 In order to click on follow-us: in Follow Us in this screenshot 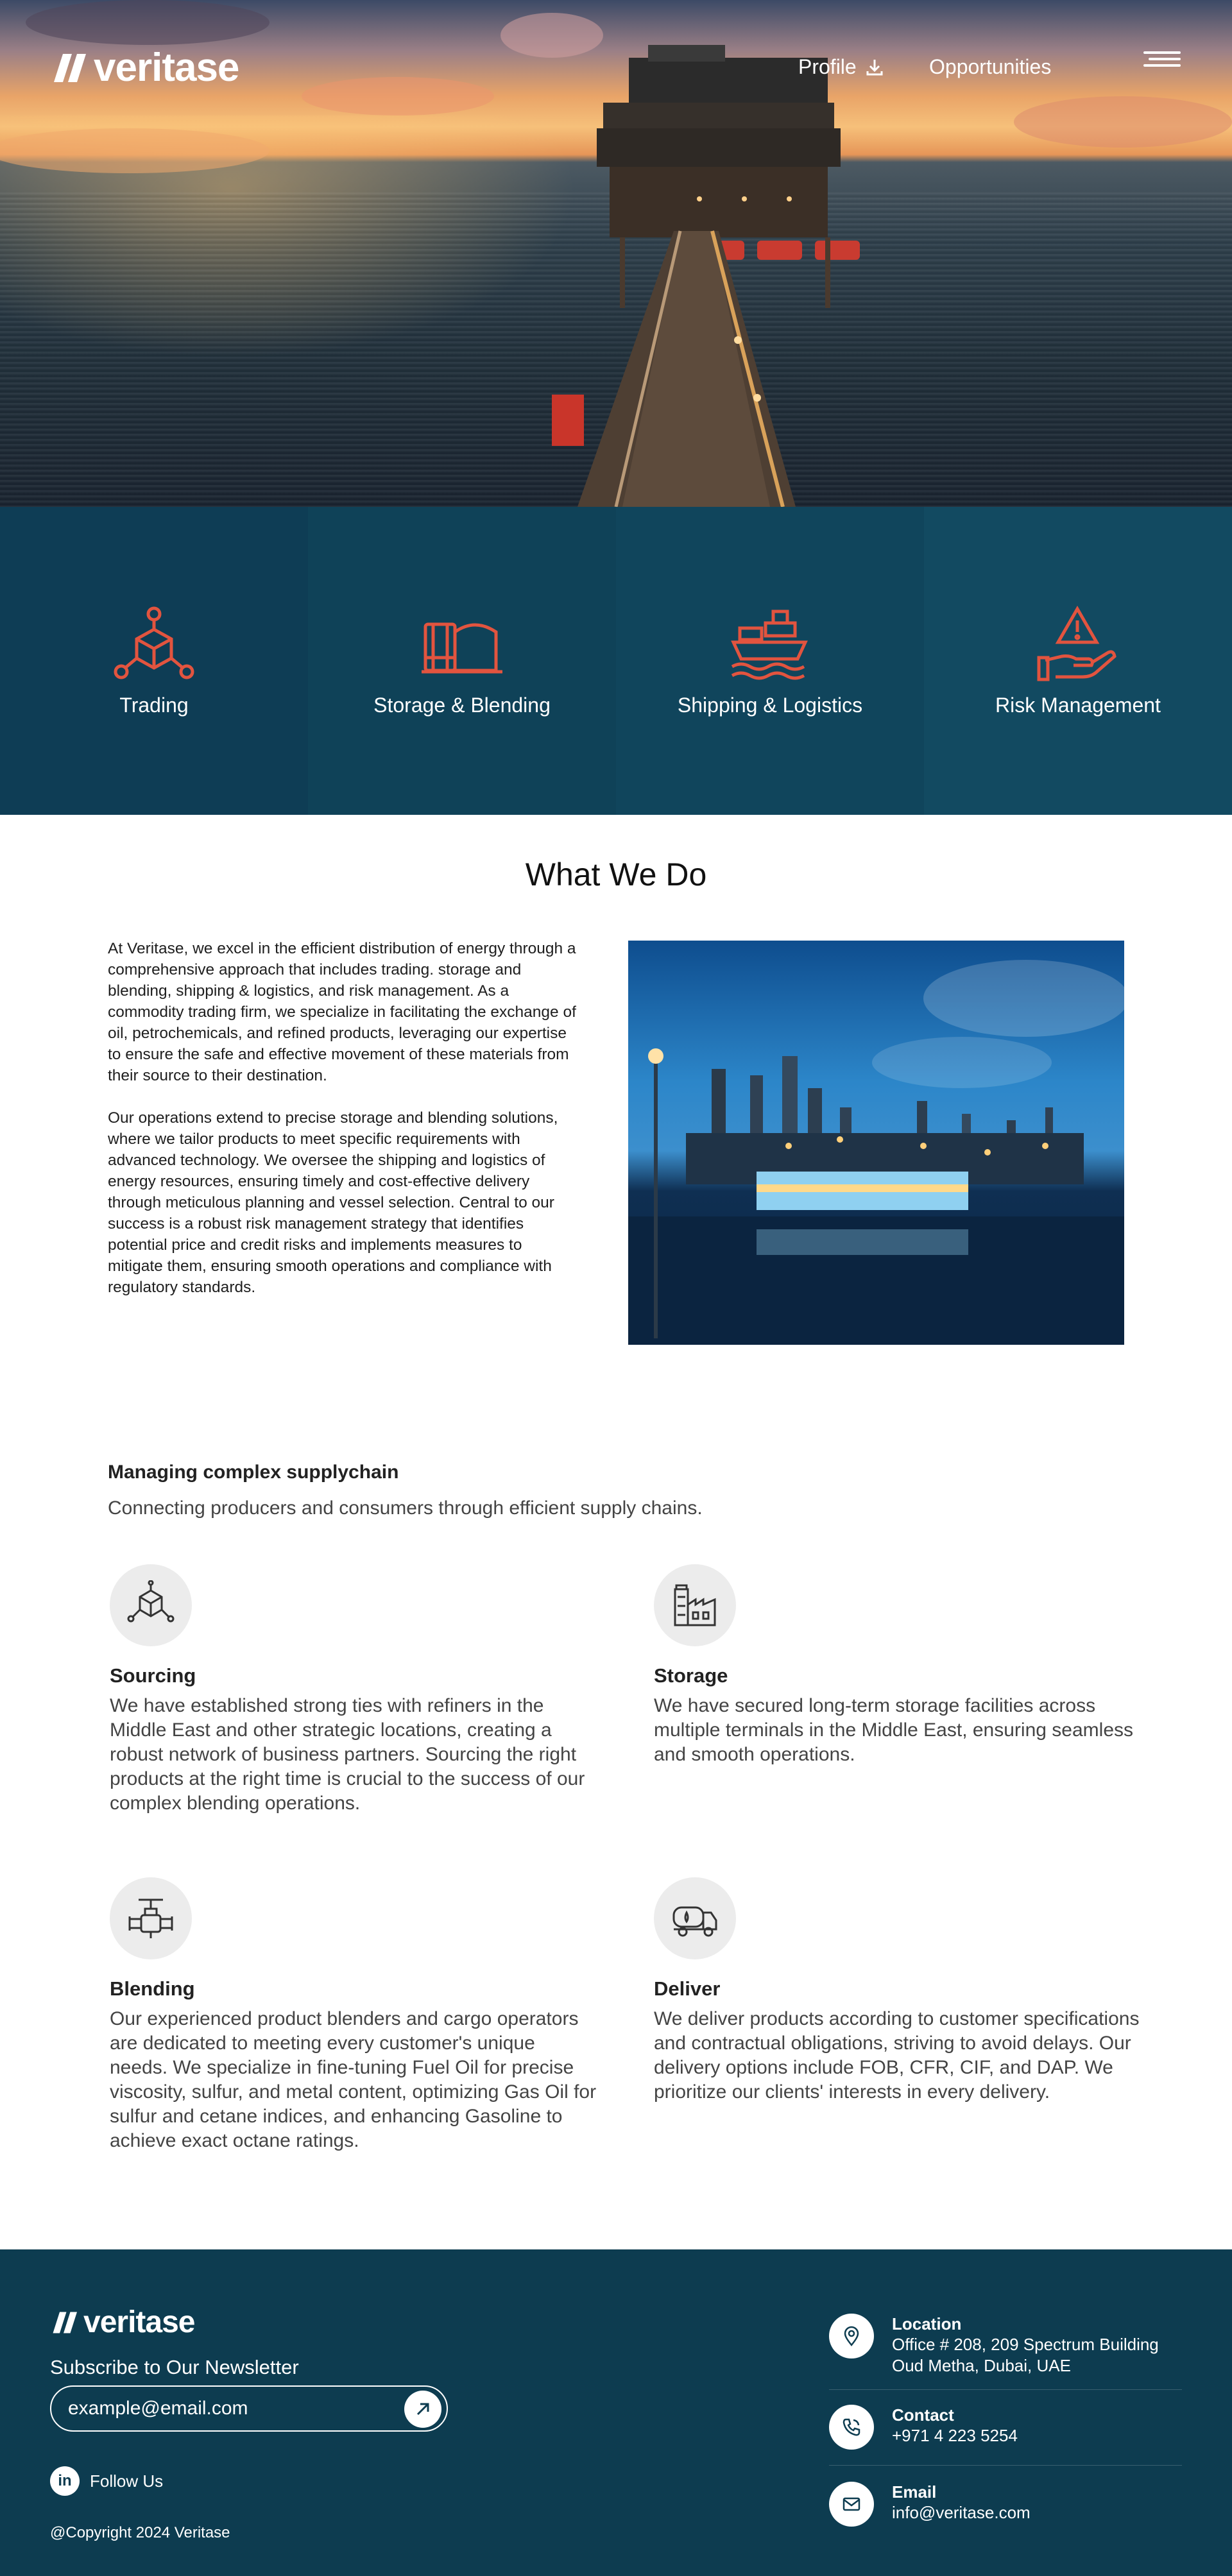, I will do `click(107, 2481)`.